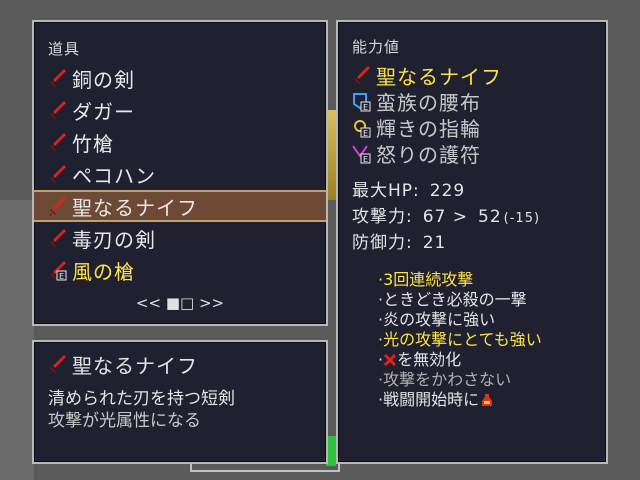  What do you see at coordinates (382, 243) in the screenshot?
I see `stat-label: 防御力:` at bounding box center [382, 243].